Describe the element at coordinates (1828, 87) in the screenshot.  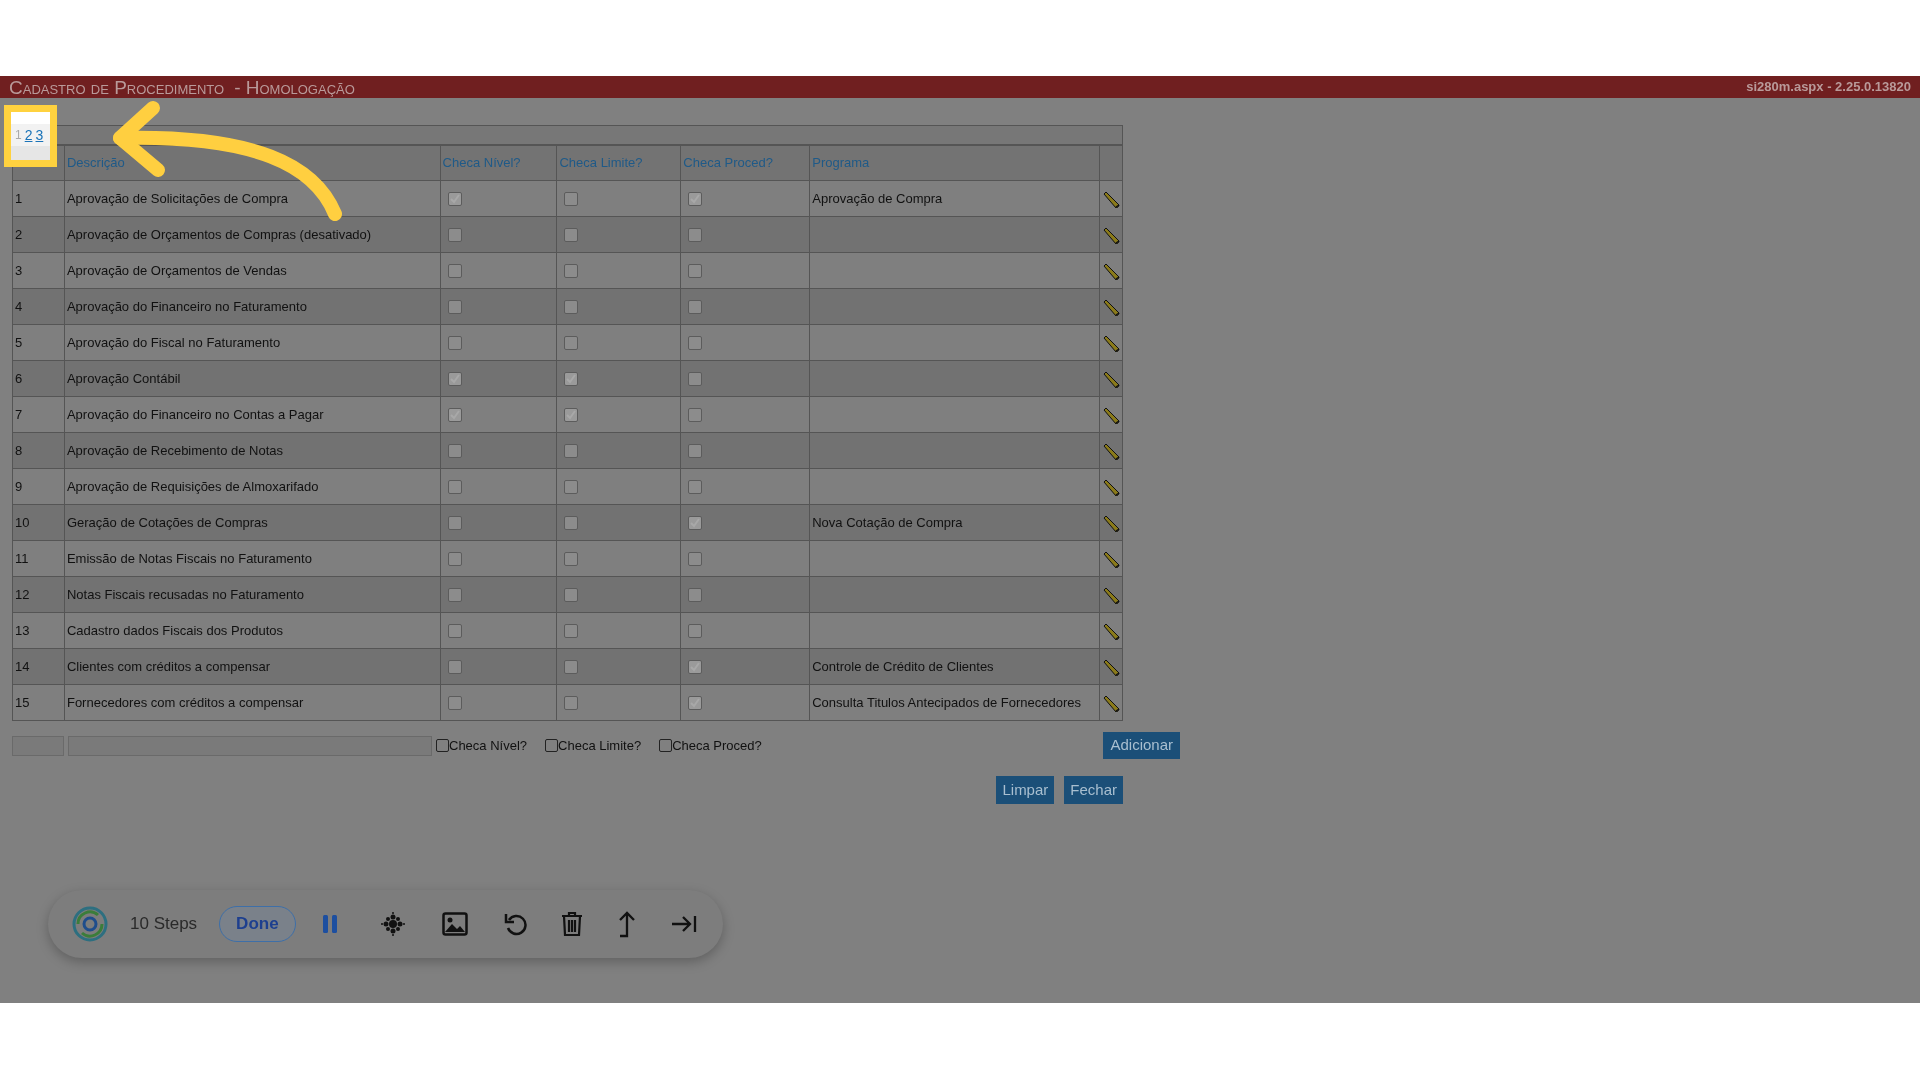
I see `version-label: si280m.aspx - 2.25.0.13820` at that location.